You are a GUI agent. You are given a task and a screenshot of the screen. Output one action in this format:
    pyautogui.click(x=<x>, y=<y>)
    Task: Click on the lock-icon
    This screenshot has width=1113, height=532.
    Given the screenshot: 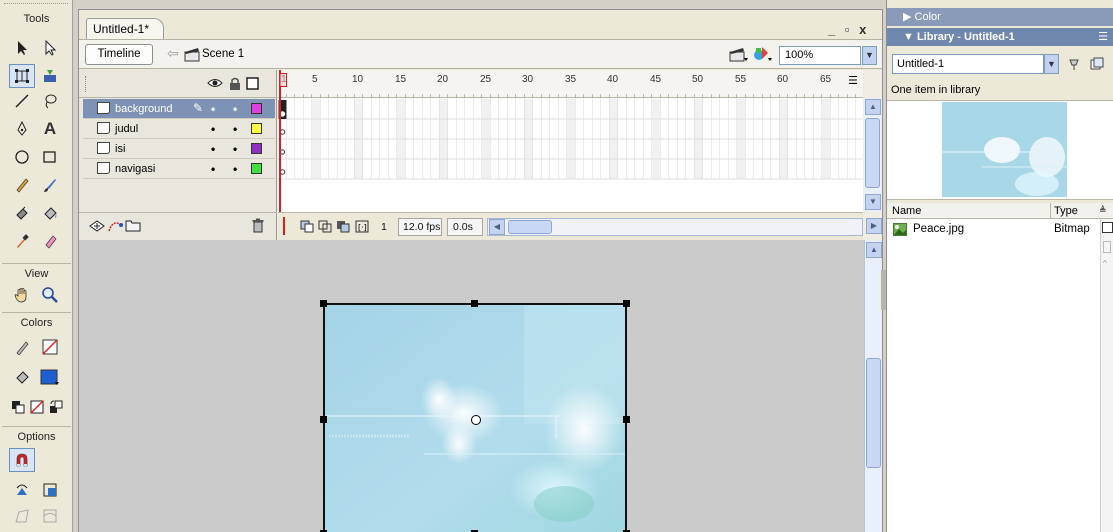 What is the action you would take?
    pyautogui.click(x=235, y=85)
    